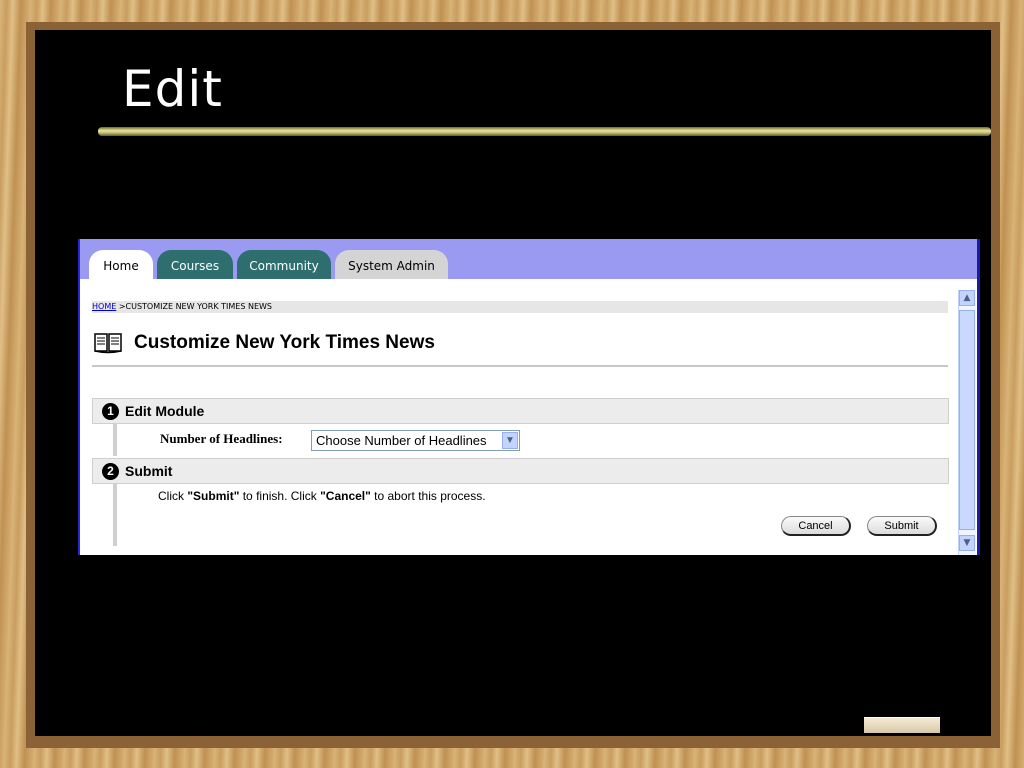 The image size is (1024, 768). I want to click on step-number: 1, so click(110, 411).